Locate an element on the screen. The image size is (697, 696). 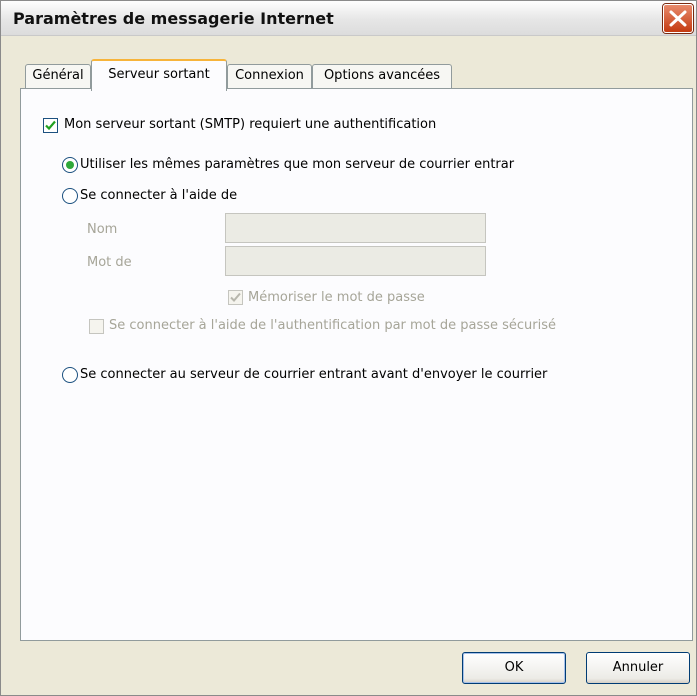
radio-connect-with is located at coordinates (70, 196).